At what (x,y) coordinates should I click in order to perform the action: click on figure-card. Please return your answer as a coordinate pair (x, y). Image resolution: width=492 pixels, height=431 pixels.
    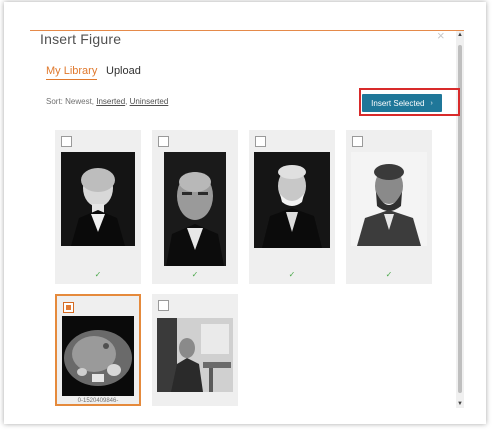
    Looking at the image, I should click on (195, 350).